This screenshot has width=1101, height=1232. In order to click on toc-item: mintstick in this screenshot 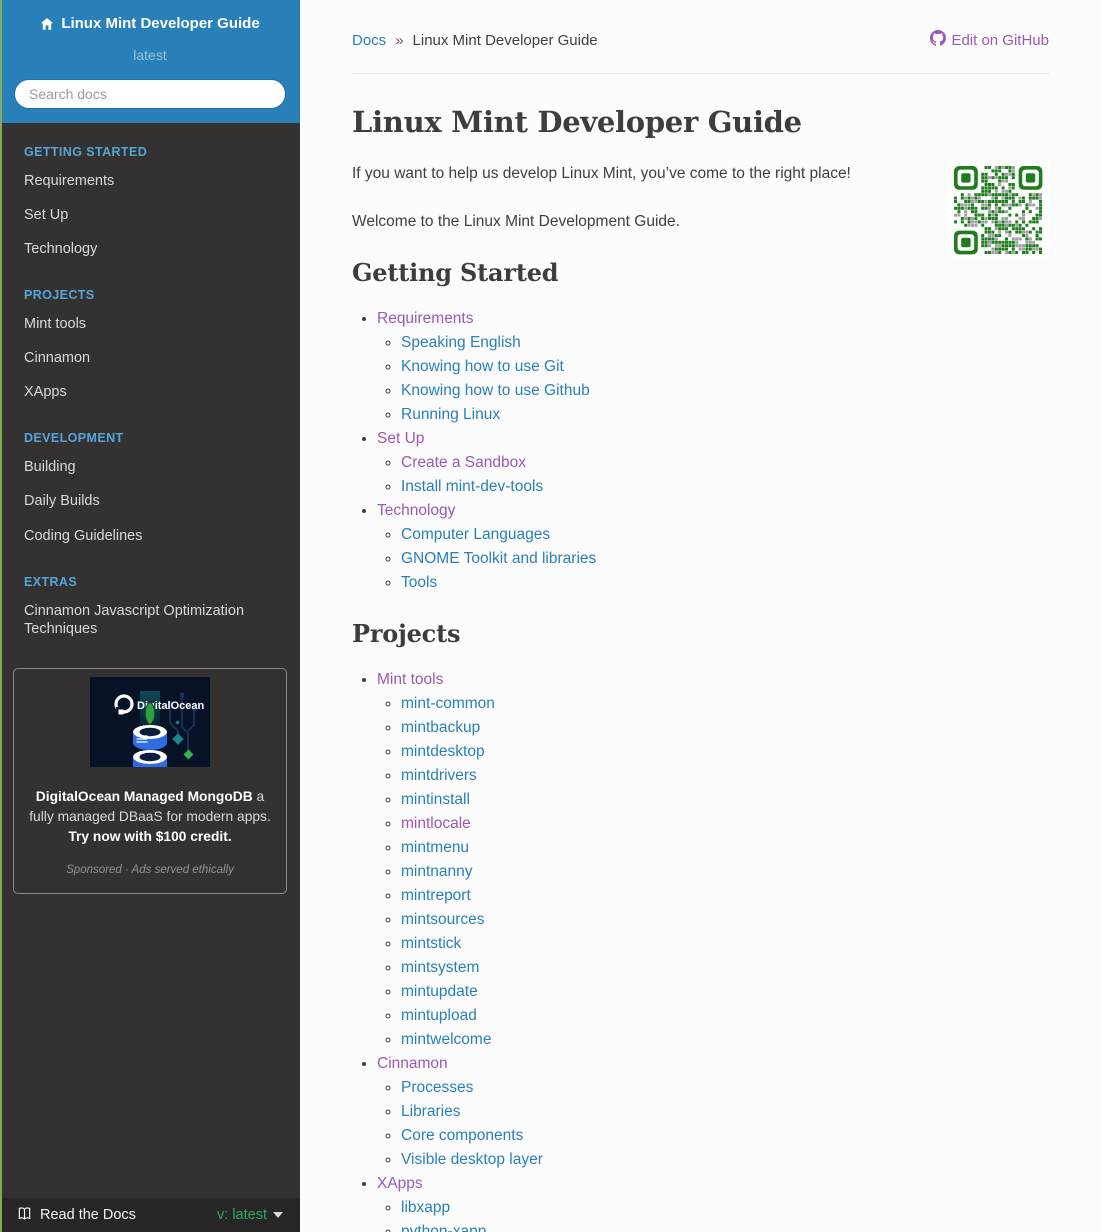, I will do `click(725, 944)`.